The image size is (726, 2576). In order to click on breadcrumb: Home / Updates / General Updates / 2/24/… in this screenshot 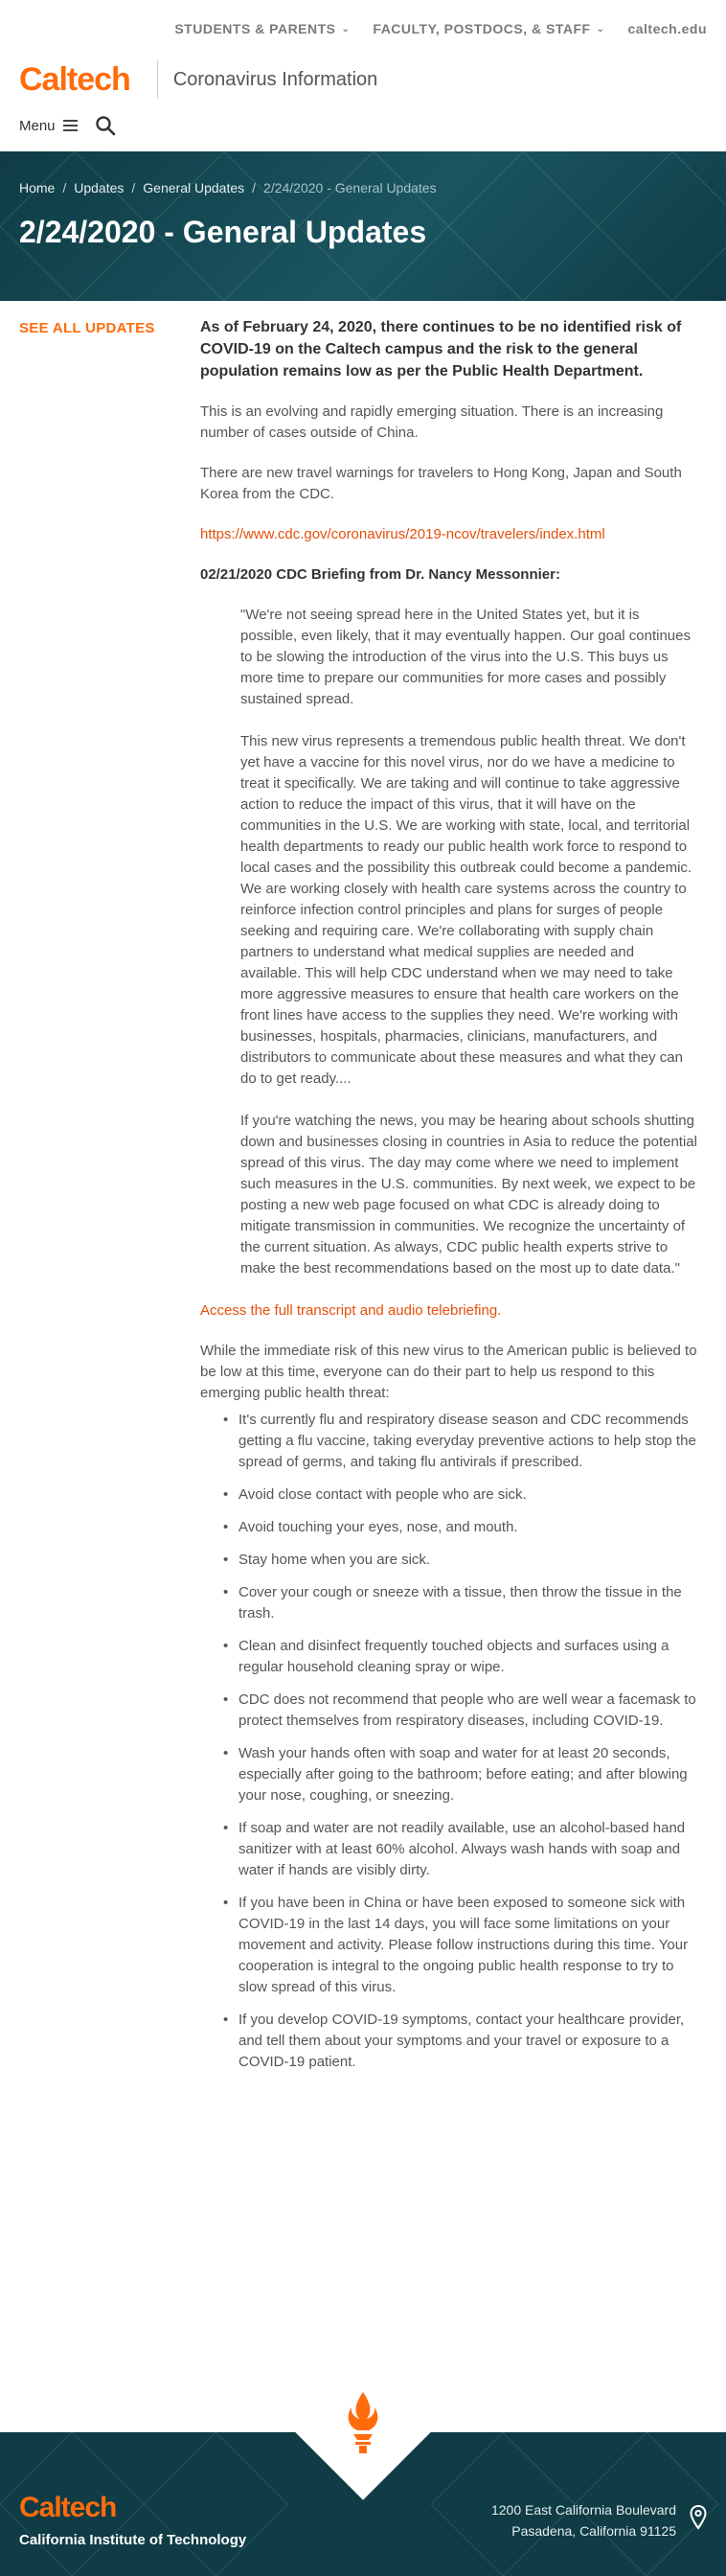, I will do `click(228, 188)`.